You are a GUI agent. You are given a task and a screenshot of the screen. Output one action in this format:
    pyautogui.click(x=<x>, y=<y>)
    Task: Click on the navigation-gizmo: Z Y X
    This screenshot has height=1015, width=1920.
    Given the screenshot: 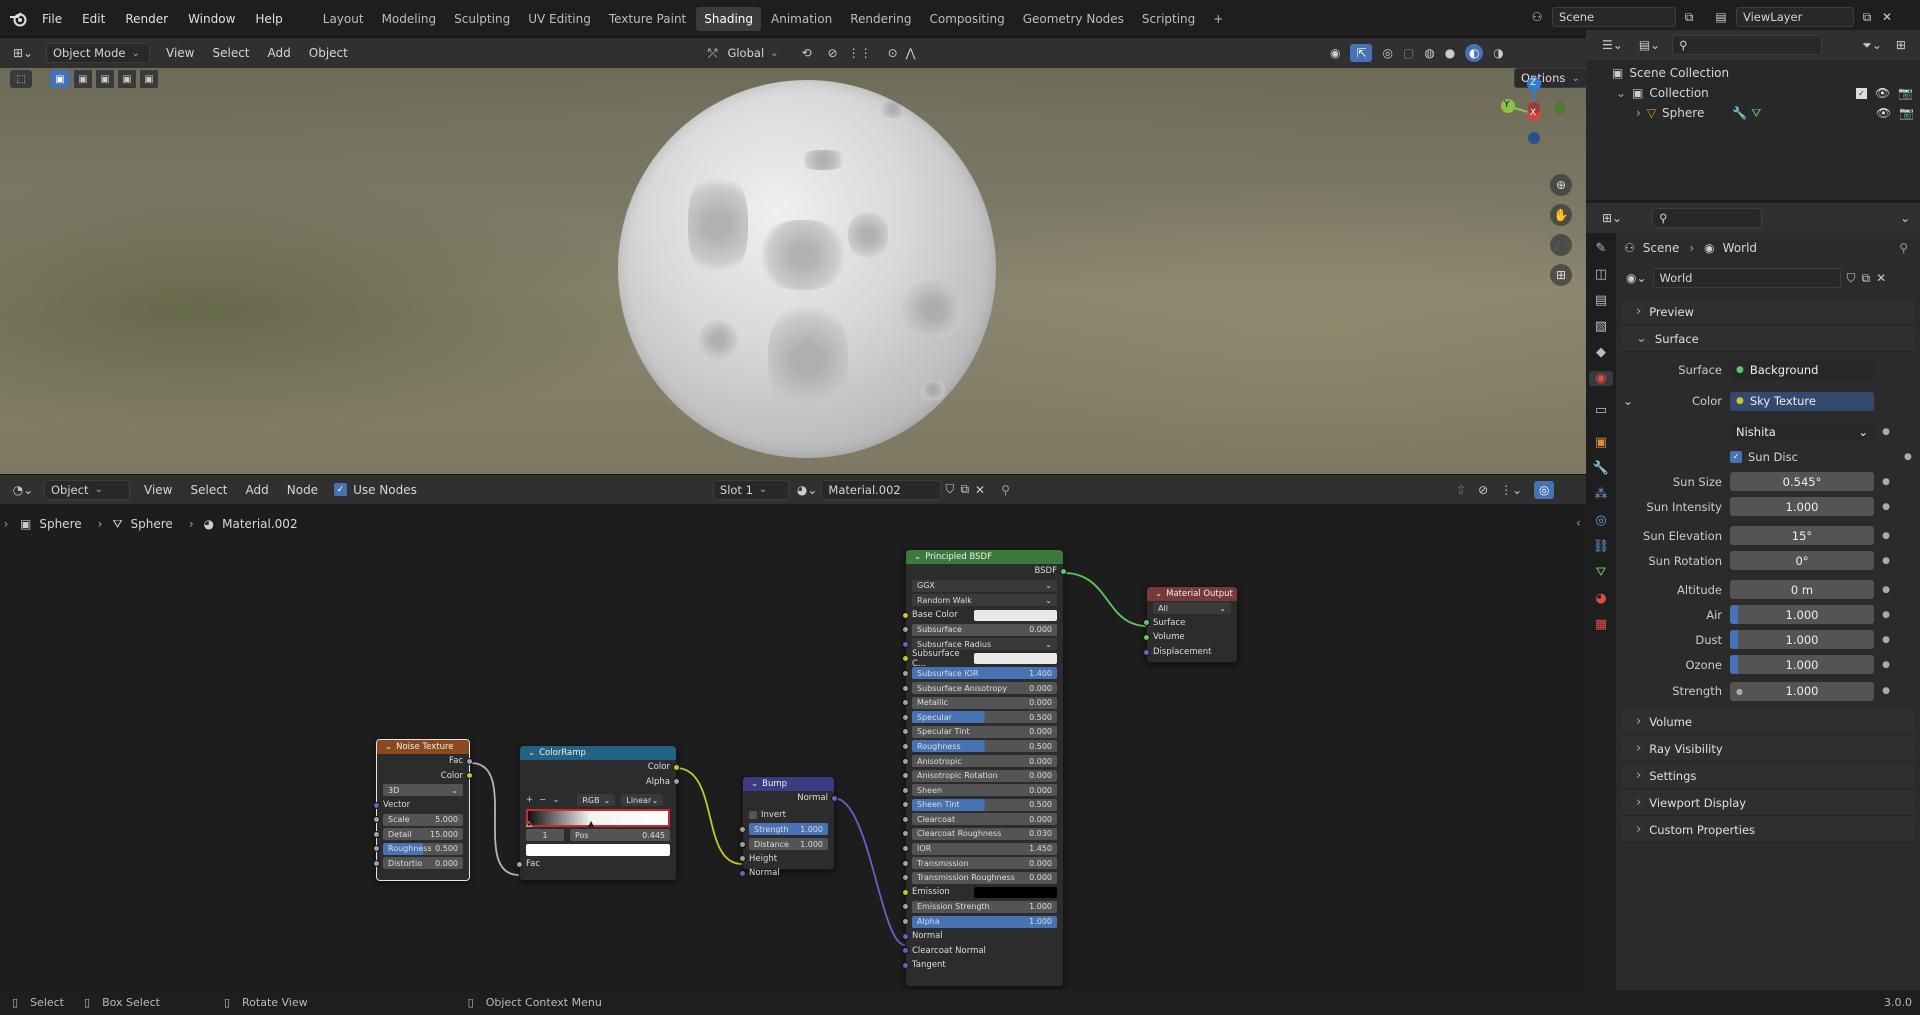 What is the action you would take?
    pyautogui.click(x=1530, y=114)
    